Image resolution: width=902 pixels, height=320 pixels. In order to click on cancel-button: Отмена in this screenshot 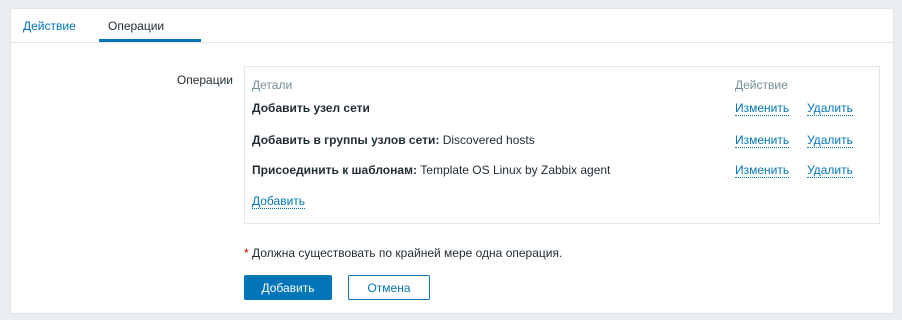, I will do `click(389, 287)`.